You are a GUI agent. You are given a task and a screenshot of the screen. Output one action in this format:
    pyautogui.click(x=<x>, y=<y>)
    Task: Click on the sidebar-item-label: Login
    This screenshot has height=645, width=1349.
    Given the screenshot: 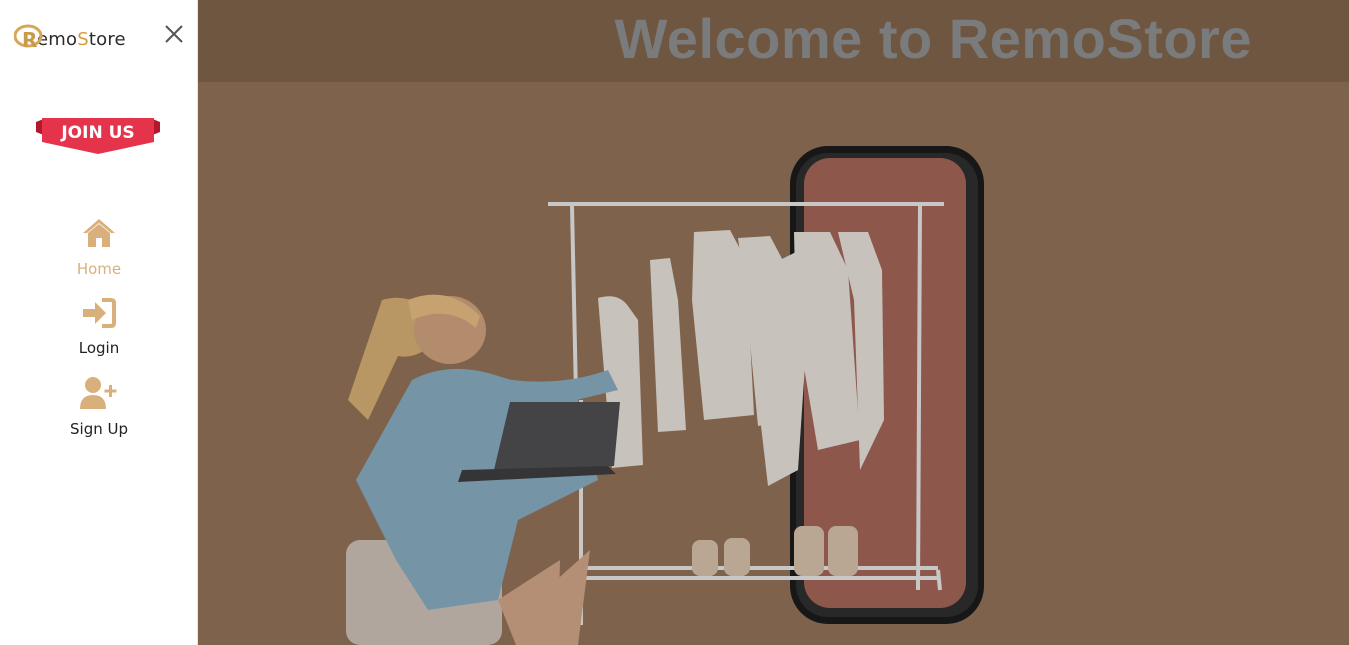 What is the action you would take?
    pyautogui.click(x=99, y=348)
    